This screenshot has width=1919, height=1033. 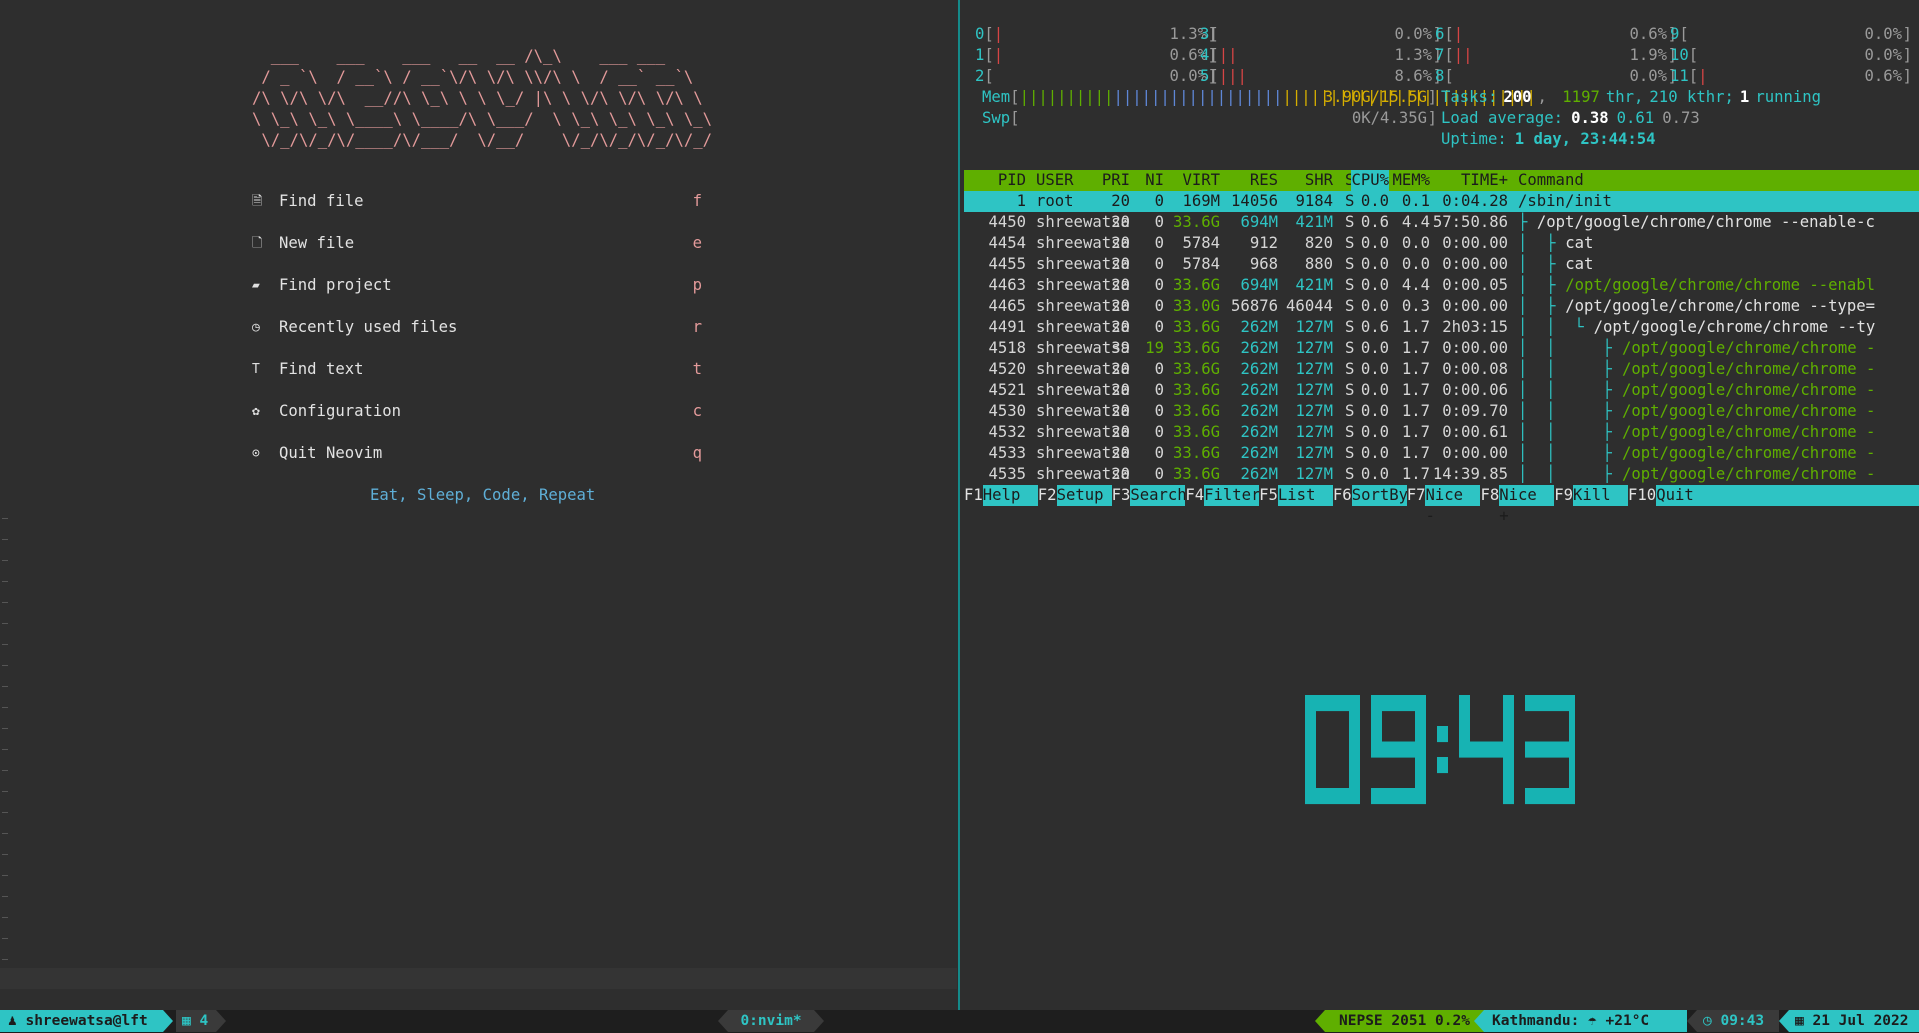 What do you see at coordinates (1883, 55) in the screenshot?
I see `cpu-percent: 0.0%` at bounding box center [1883, 55].